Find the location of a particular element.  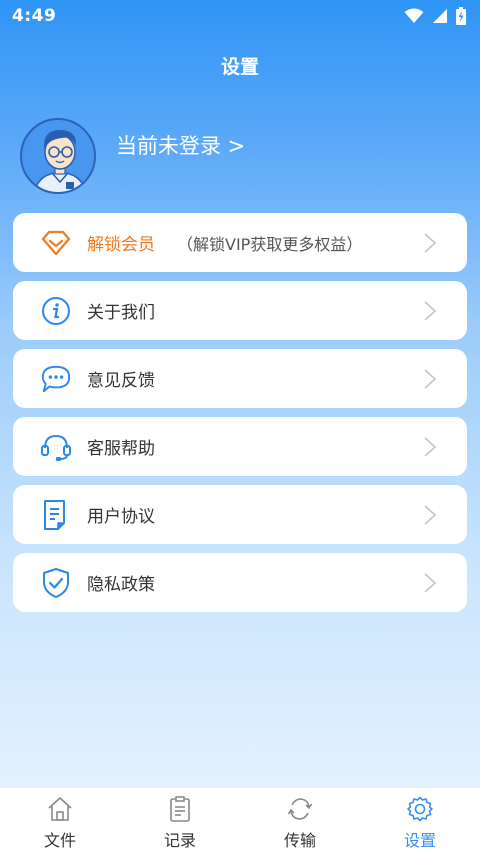

info-icon is located at coordinates (56, 311).